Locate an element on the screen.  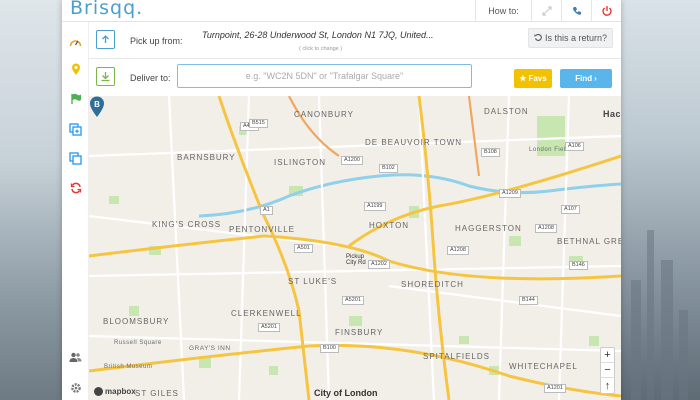
svg-text: B is located at coordinates (97, 104).